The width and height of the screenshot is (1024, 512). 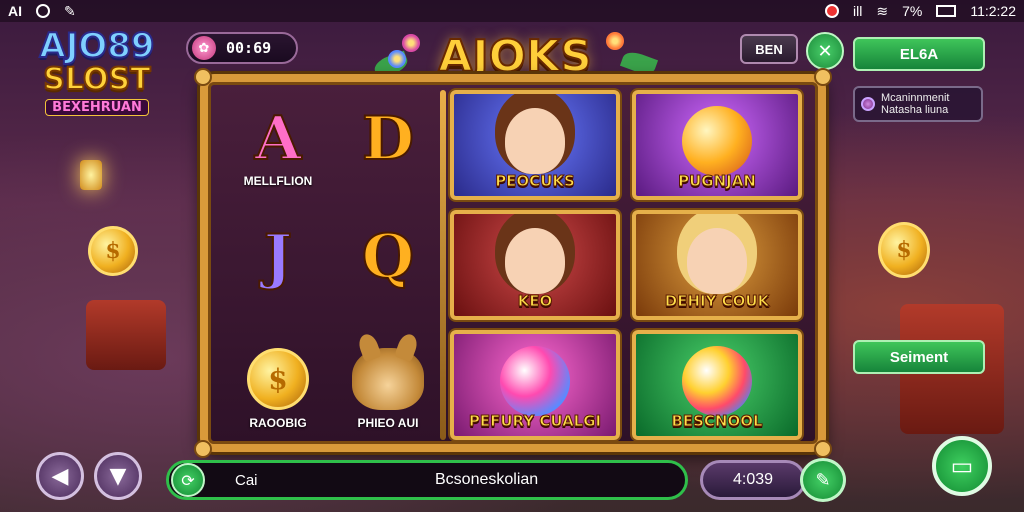 What do you see at coordinates (43, 11) in the screenshot?
I see `record-icon` at bounding box center [43, 11].